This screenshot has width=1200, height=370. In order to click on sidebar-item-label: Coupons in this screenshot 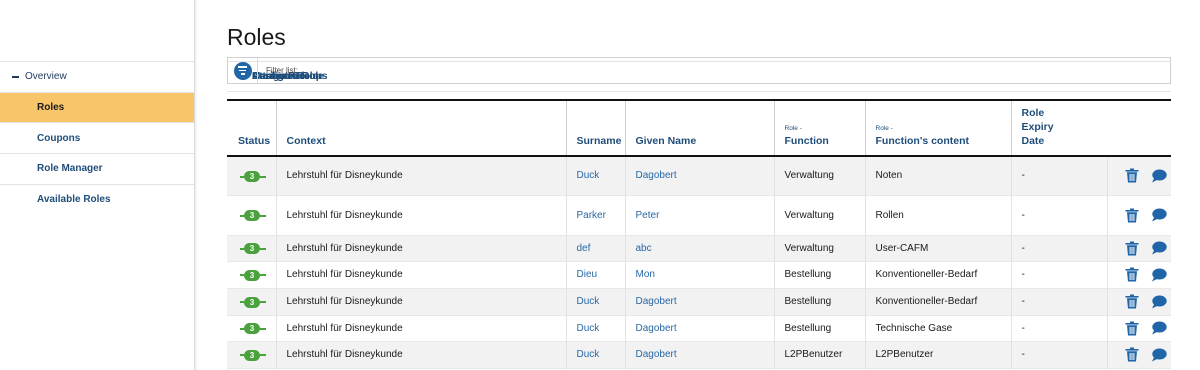, I will do `click(59, 138)`.